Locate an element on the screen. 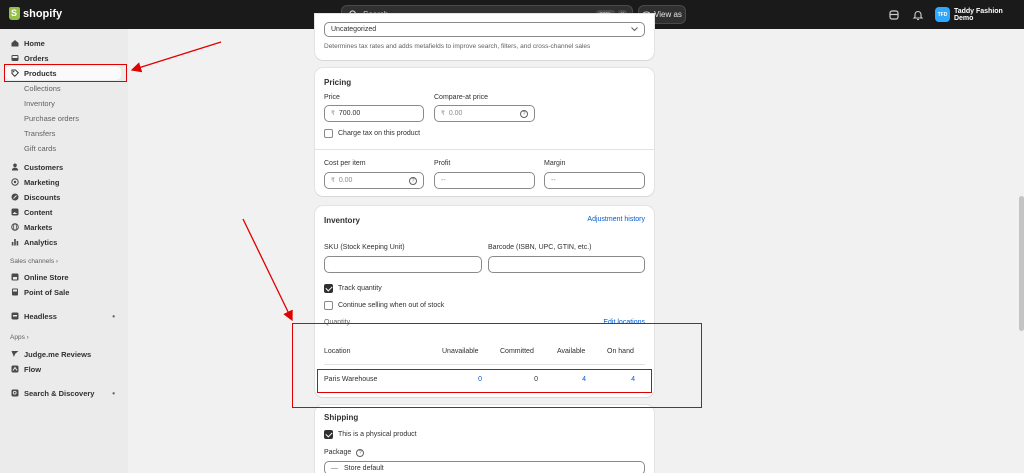 This screenshot has height=473, width=1024. arrow-to-products is located at coordinates (176, 57).